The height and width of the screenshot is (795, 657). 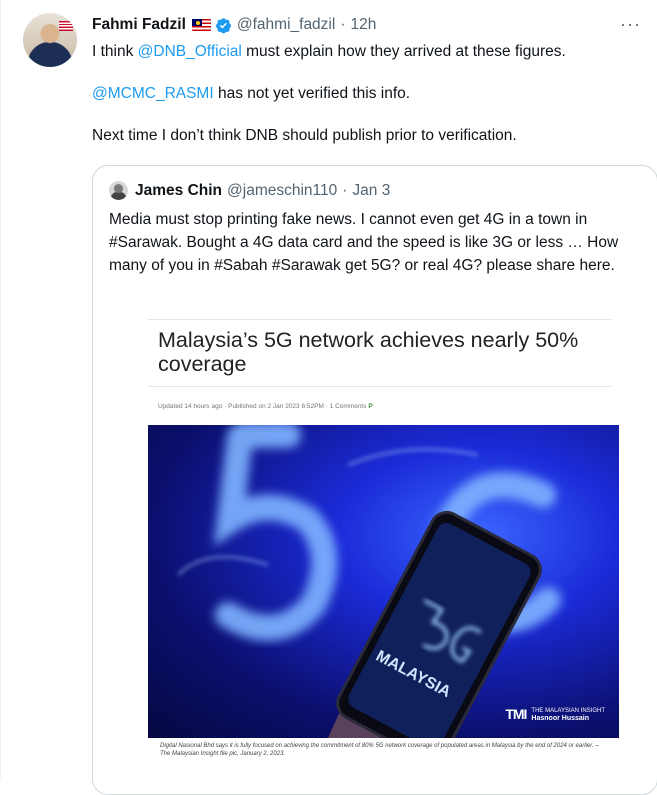 I want to click on text-segment: has not yet verified this info., so click(x=312, y=93).